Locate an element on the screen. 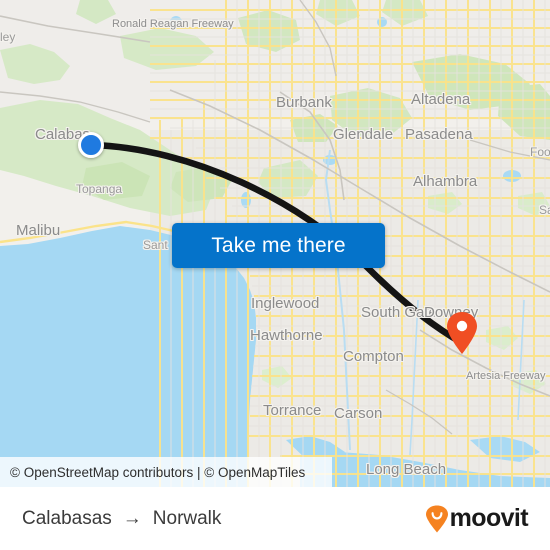 The width and height of the screenshot is (550, 550). route-summary: Calabasas → Norwalk is located at coordinates (121, 519).